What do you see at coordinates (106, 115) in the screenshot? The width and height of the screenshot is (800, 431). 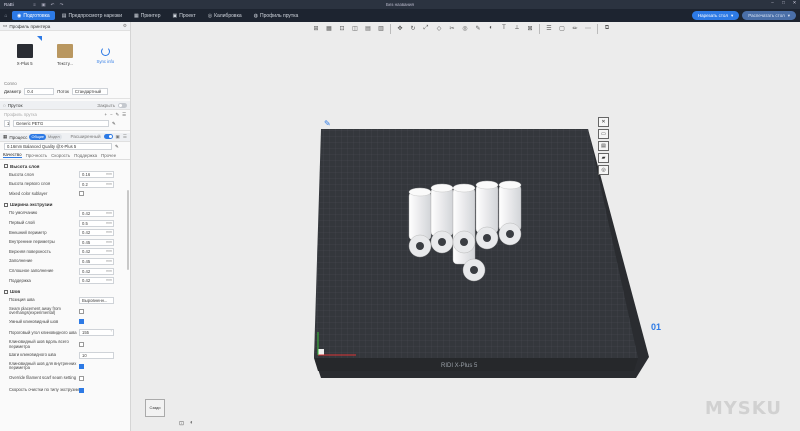 I see `add-icon: +` at bounding box center [106, 115].